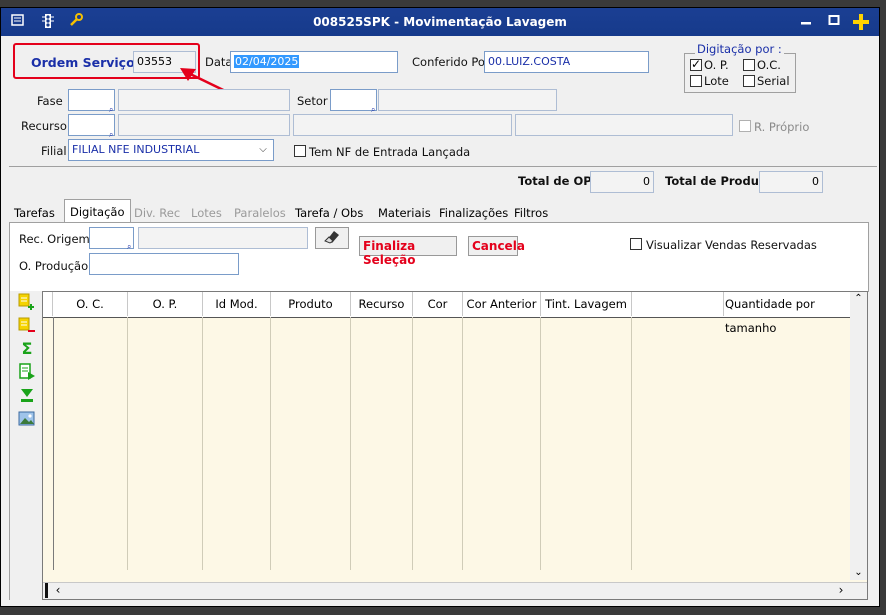 This screenshot has height=615, width=886. I want to click on scroll-left-icon: ‹, so click(58, 590).